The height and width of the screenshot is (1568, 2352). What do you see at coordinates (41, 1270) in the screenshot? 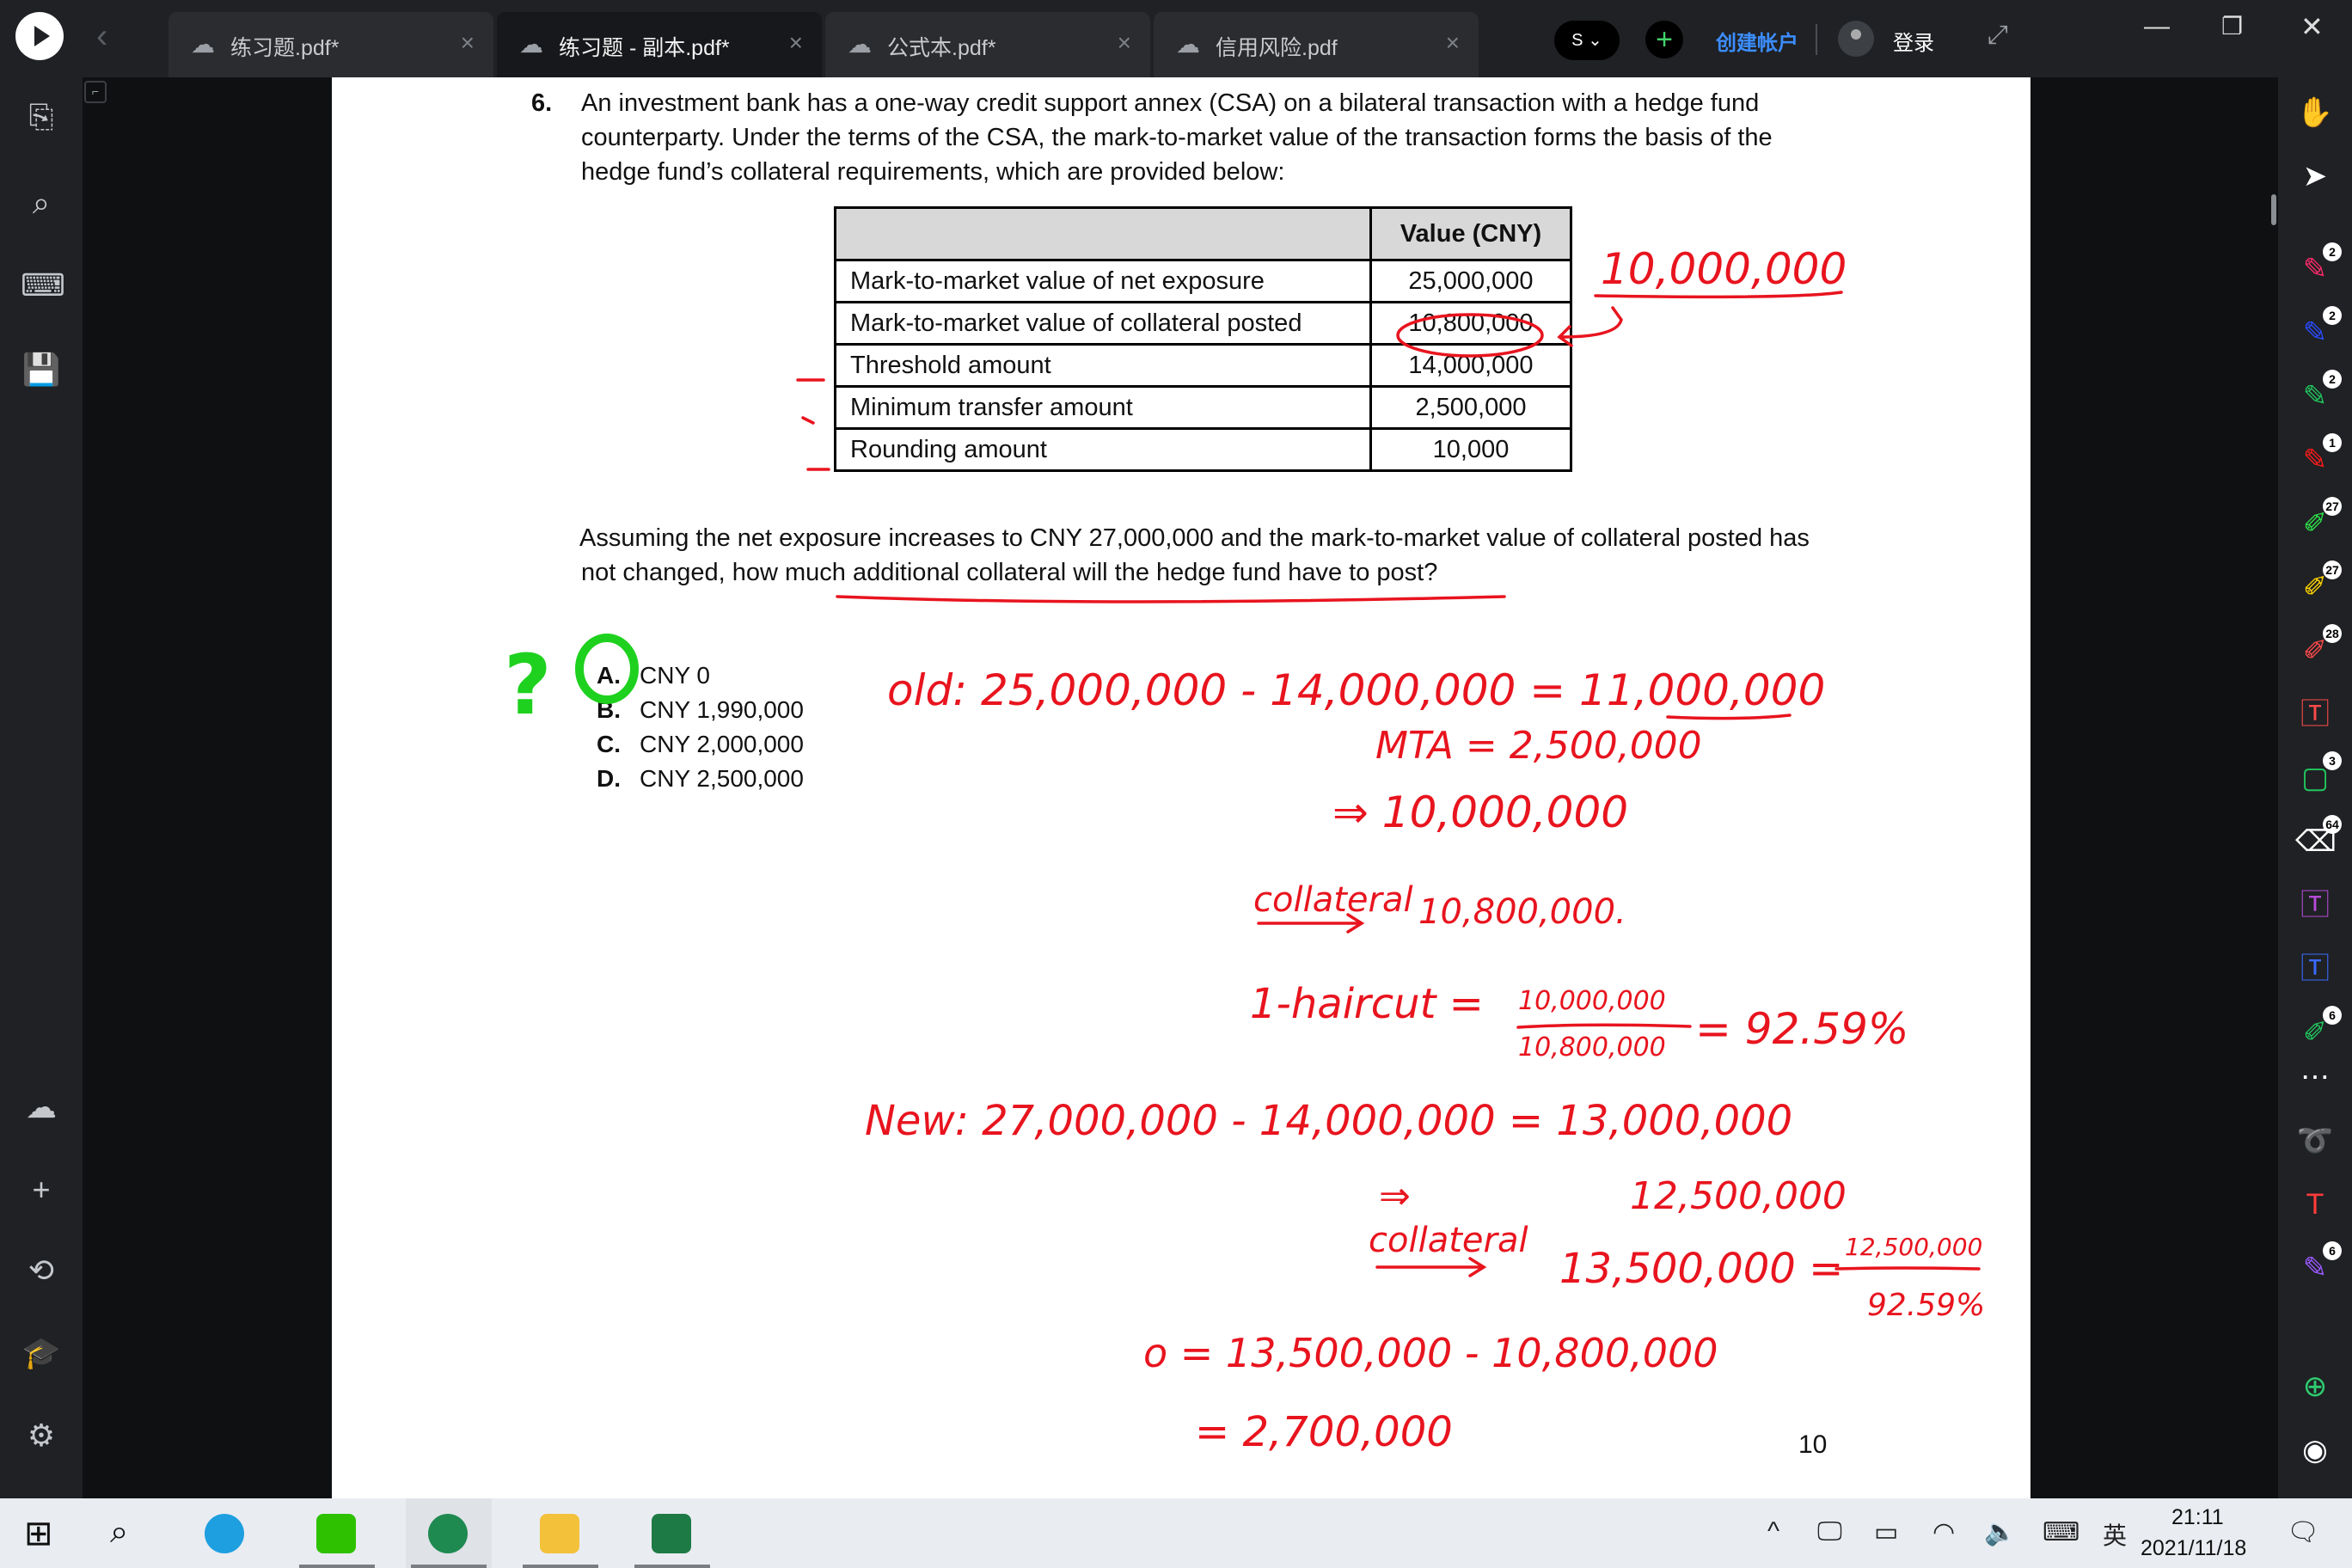
I see `sync-icon: ⟲` at bounding box center [41, 1270].